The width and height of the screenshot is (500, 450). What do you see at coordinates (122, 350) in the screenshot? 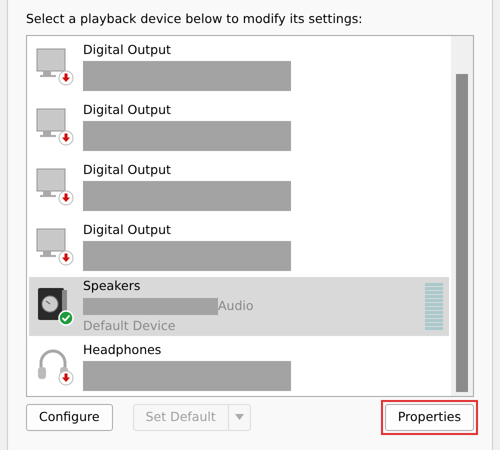
I see `device-name: Headphones` at bounding box center [122, 350].